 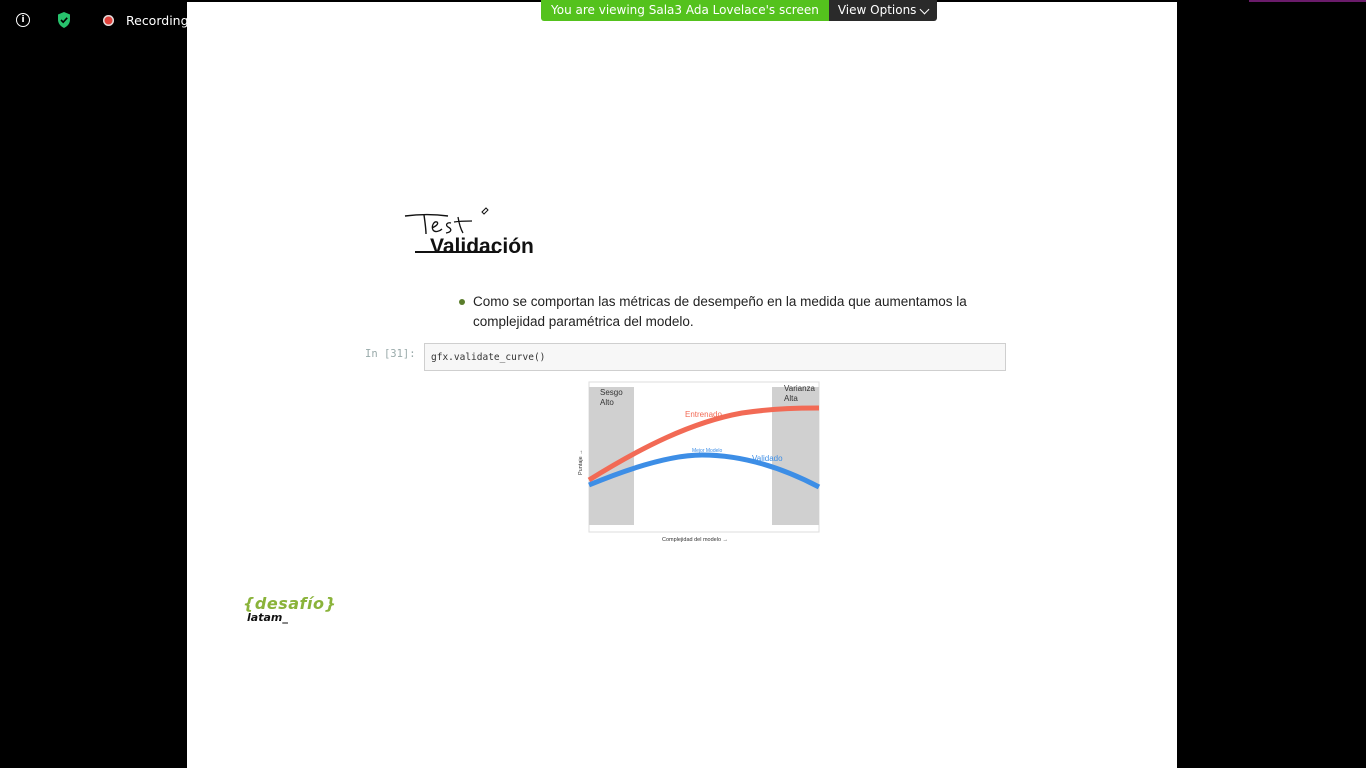 What do you see at coordinates (157, 20) in the screenshot?
I see `recording-label: Recording` at bounding box center [157, 20].